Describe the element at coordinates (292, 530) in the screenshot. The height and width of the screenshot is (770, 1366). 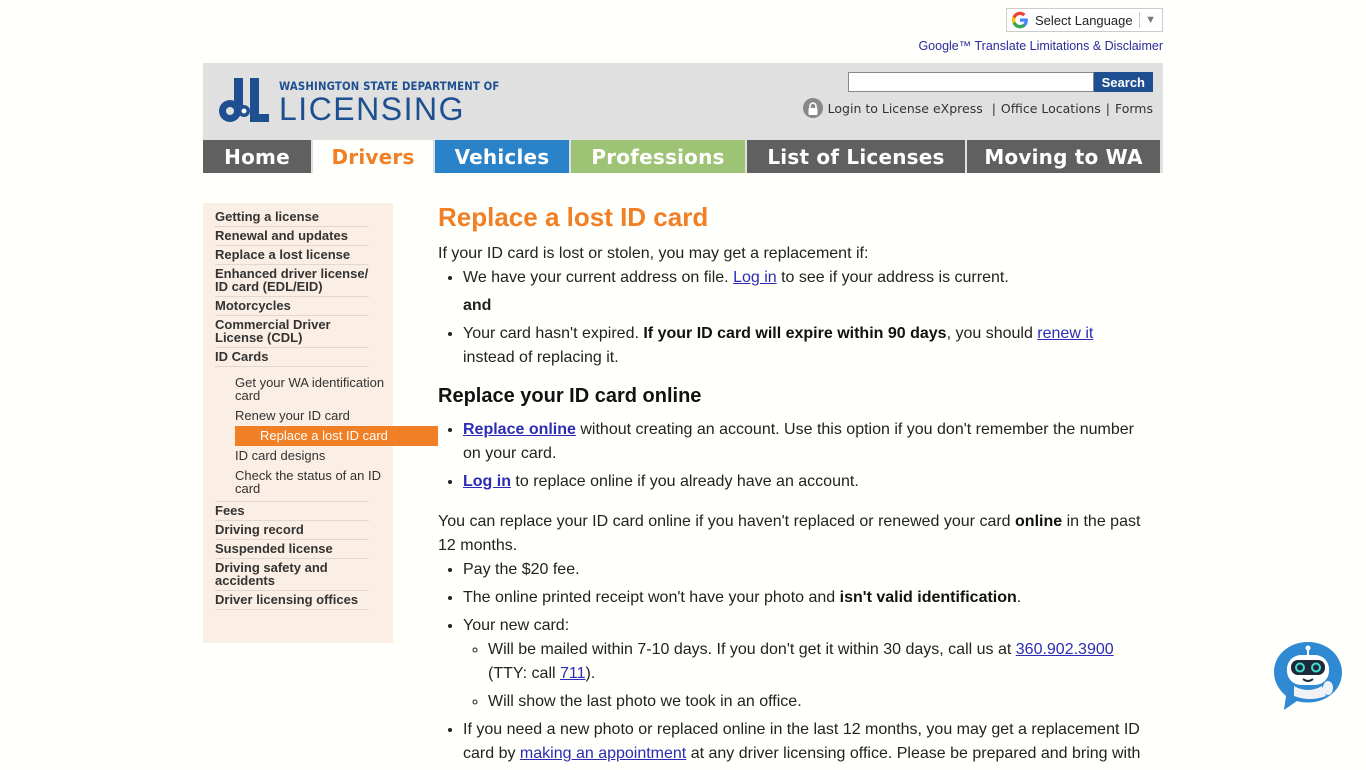
I see `sidebar-item-driving-record: Driving record` at that location.